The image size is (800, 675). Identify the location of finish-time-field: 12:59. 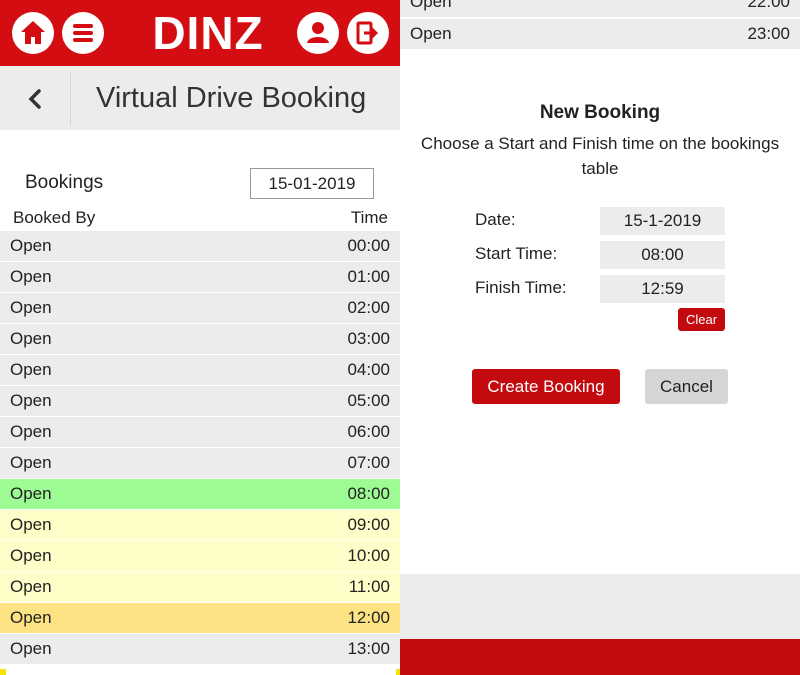
(662, 289).